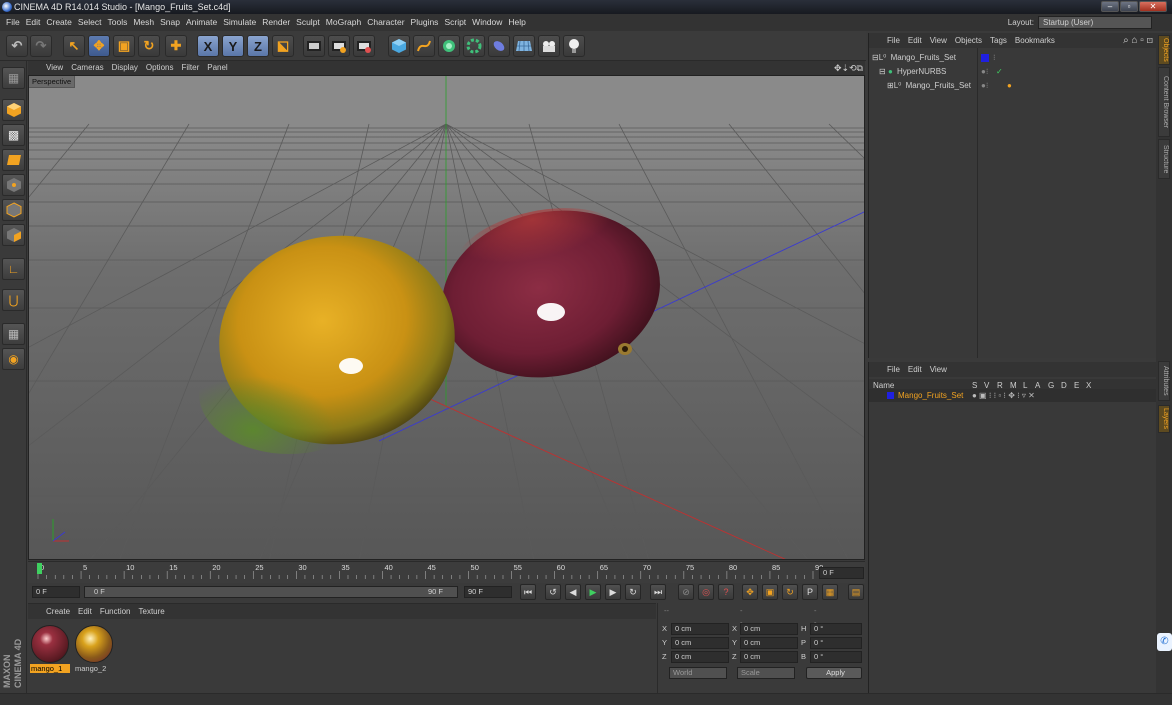 This screenshot has height=705, width=1172. I want to click on preview-range-slider: 0 F 90 F, so click(271, 592).